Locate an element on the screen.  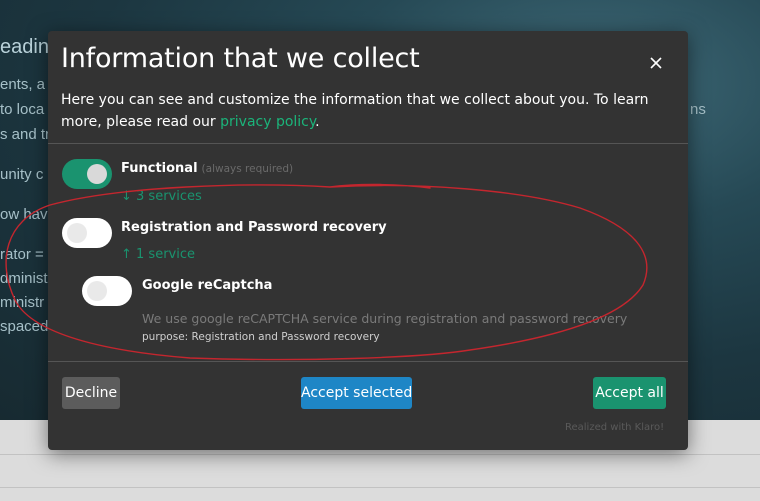
bg-text-fragment: dminist is located at coordinates (24, 278).